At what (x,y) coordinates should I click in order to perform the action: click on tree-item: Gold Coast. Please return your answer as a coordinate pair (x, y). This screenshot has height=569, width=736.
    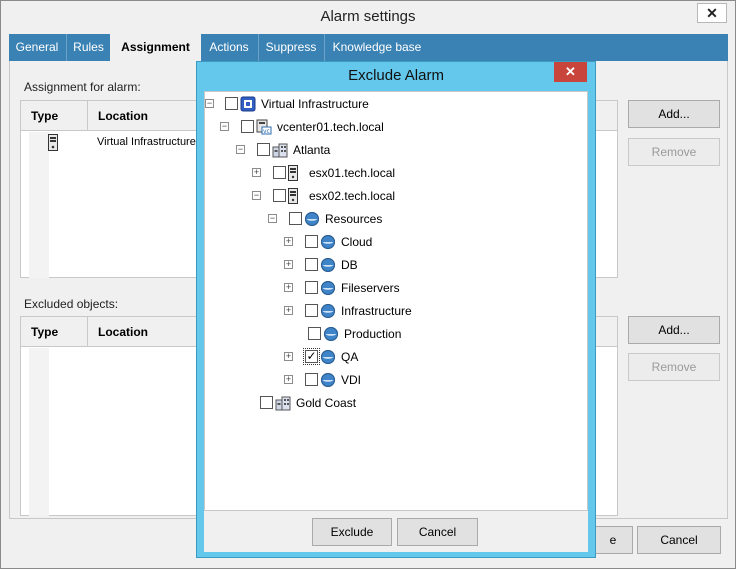
    Looking at the image, I should click on (396, 403).